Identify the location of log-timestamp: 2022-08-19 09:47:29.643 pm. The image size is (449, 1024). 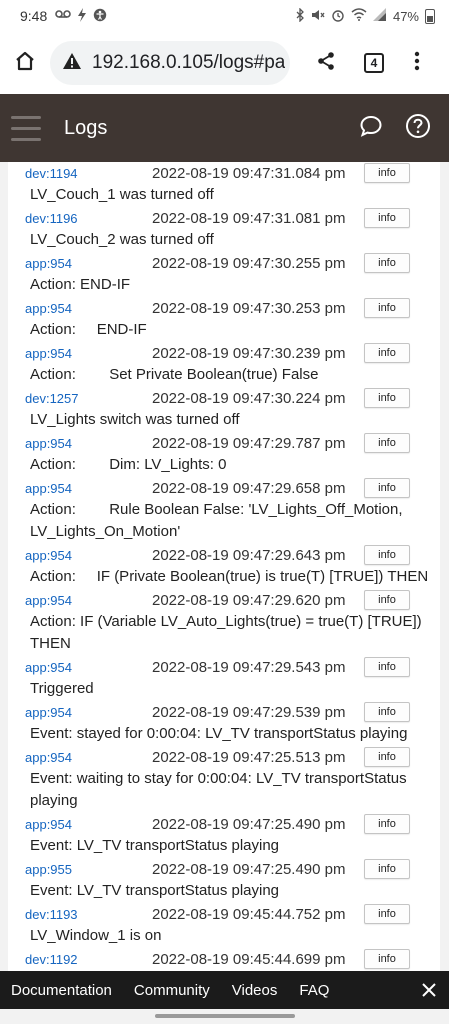
(249, 555).